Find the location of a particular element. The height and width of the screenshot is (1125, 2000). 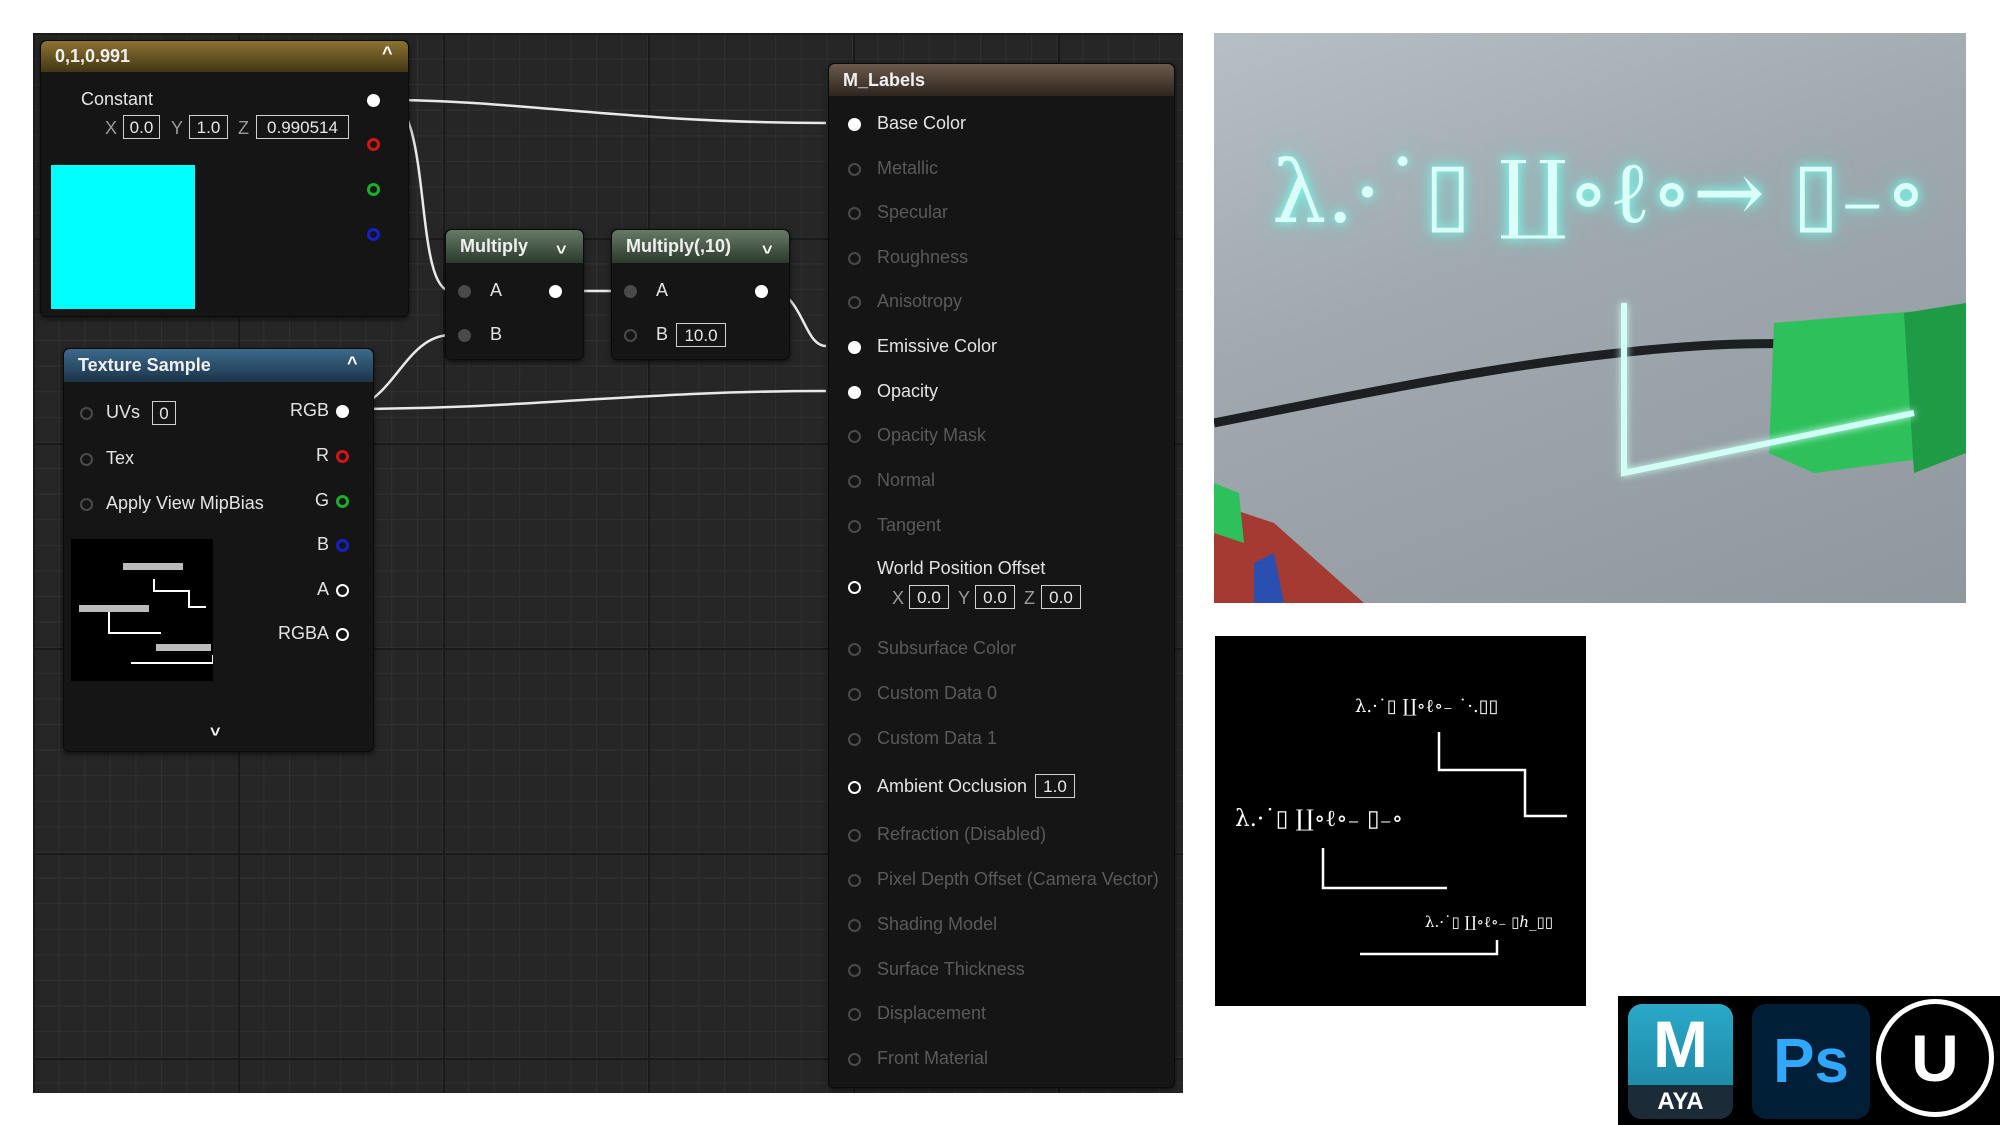

constant-node-header: 0,1,0.991 is located at coordinates (224, 56).